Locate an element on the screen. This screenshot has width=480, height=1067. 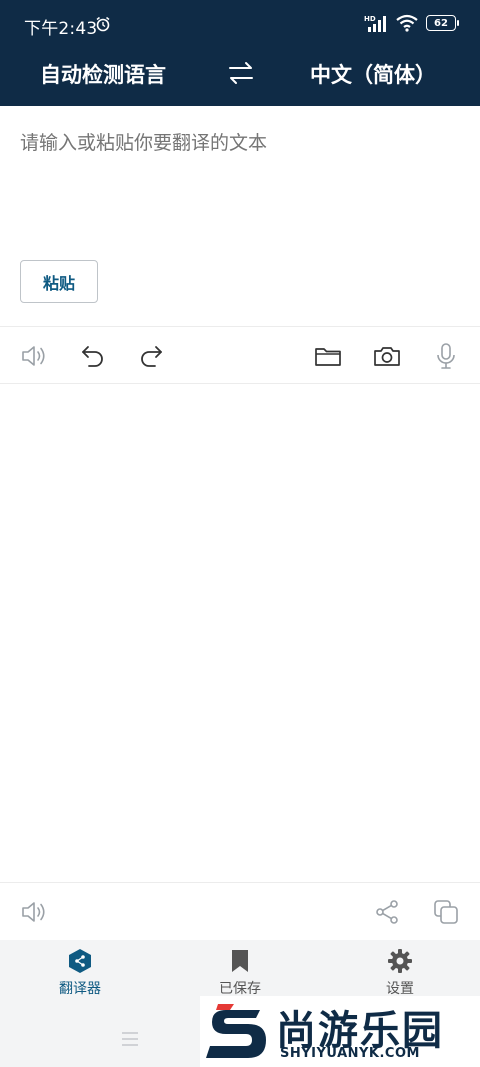
nav-settings: 设置 is located at coordinates (400, 973).